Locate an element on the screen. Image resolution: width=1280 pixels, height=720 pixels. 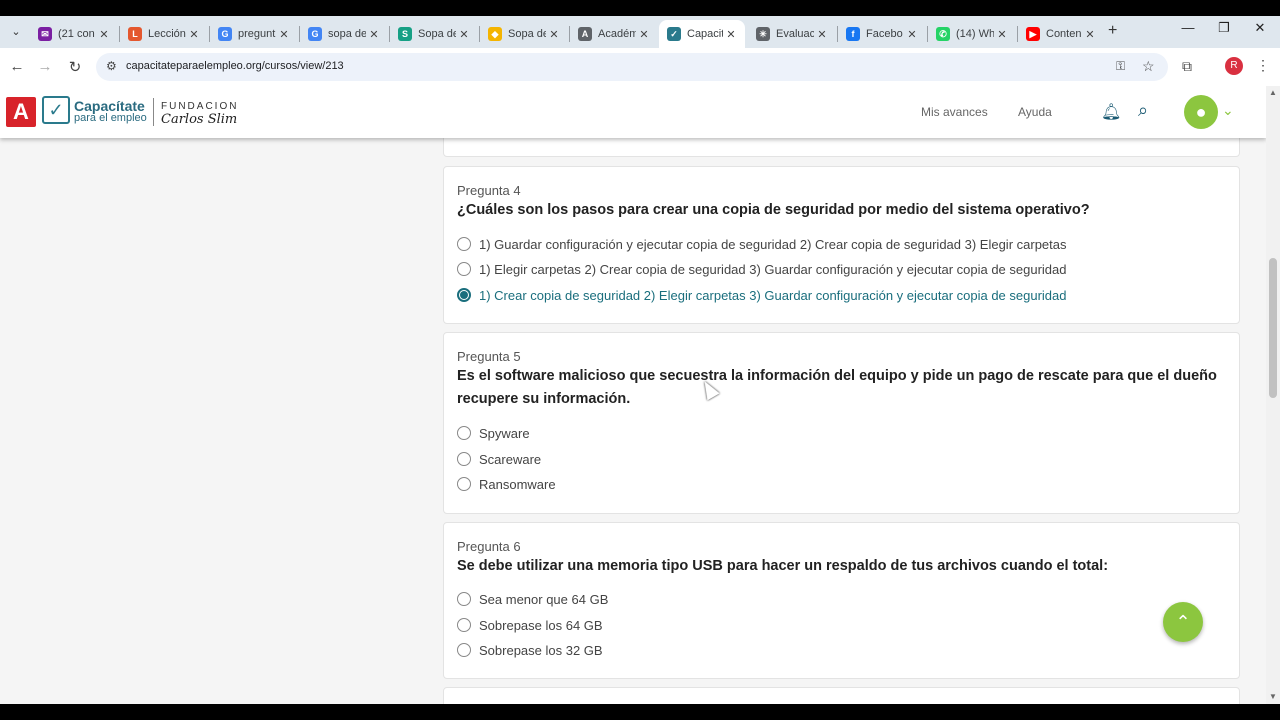
logo-check-icon: ✓ is located at coordinates (56, 110).